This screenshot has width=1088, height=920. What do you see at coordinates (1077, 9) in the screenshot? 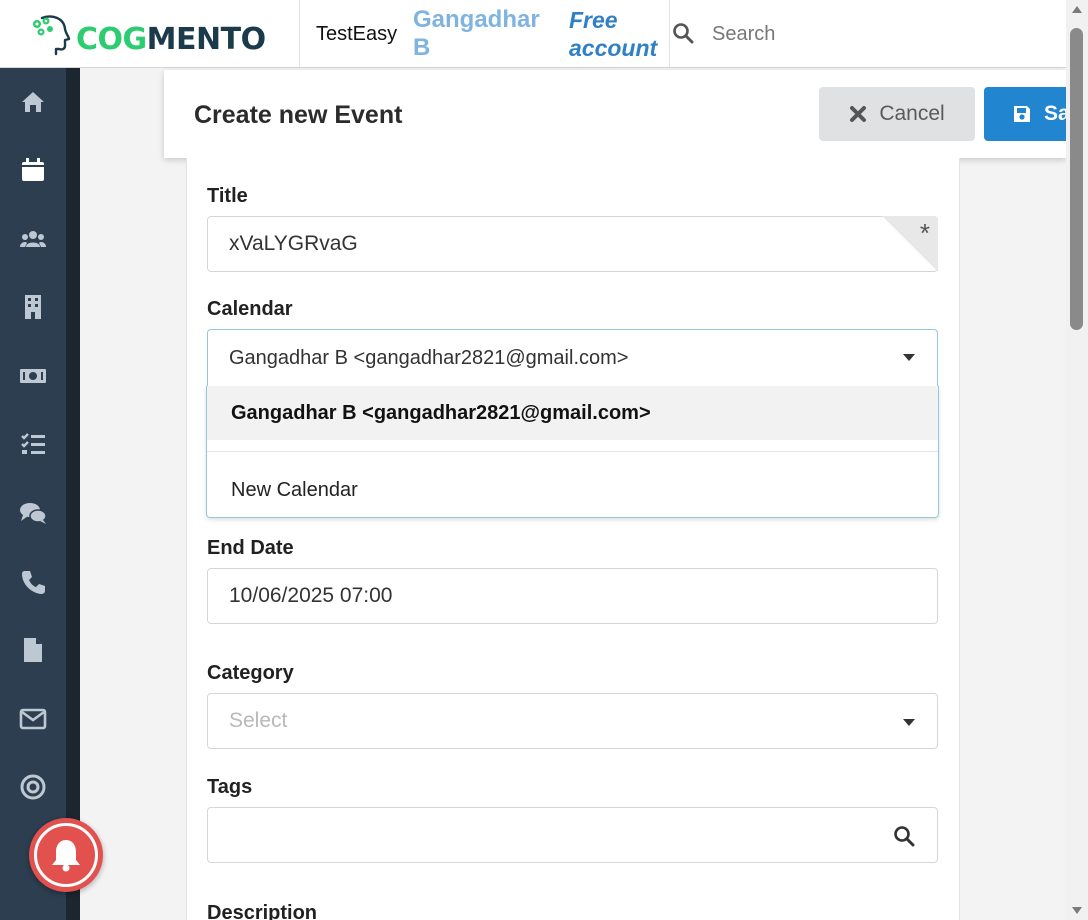
I see `scroll-up-arrow-icon` at bounding box center [1077, 9].